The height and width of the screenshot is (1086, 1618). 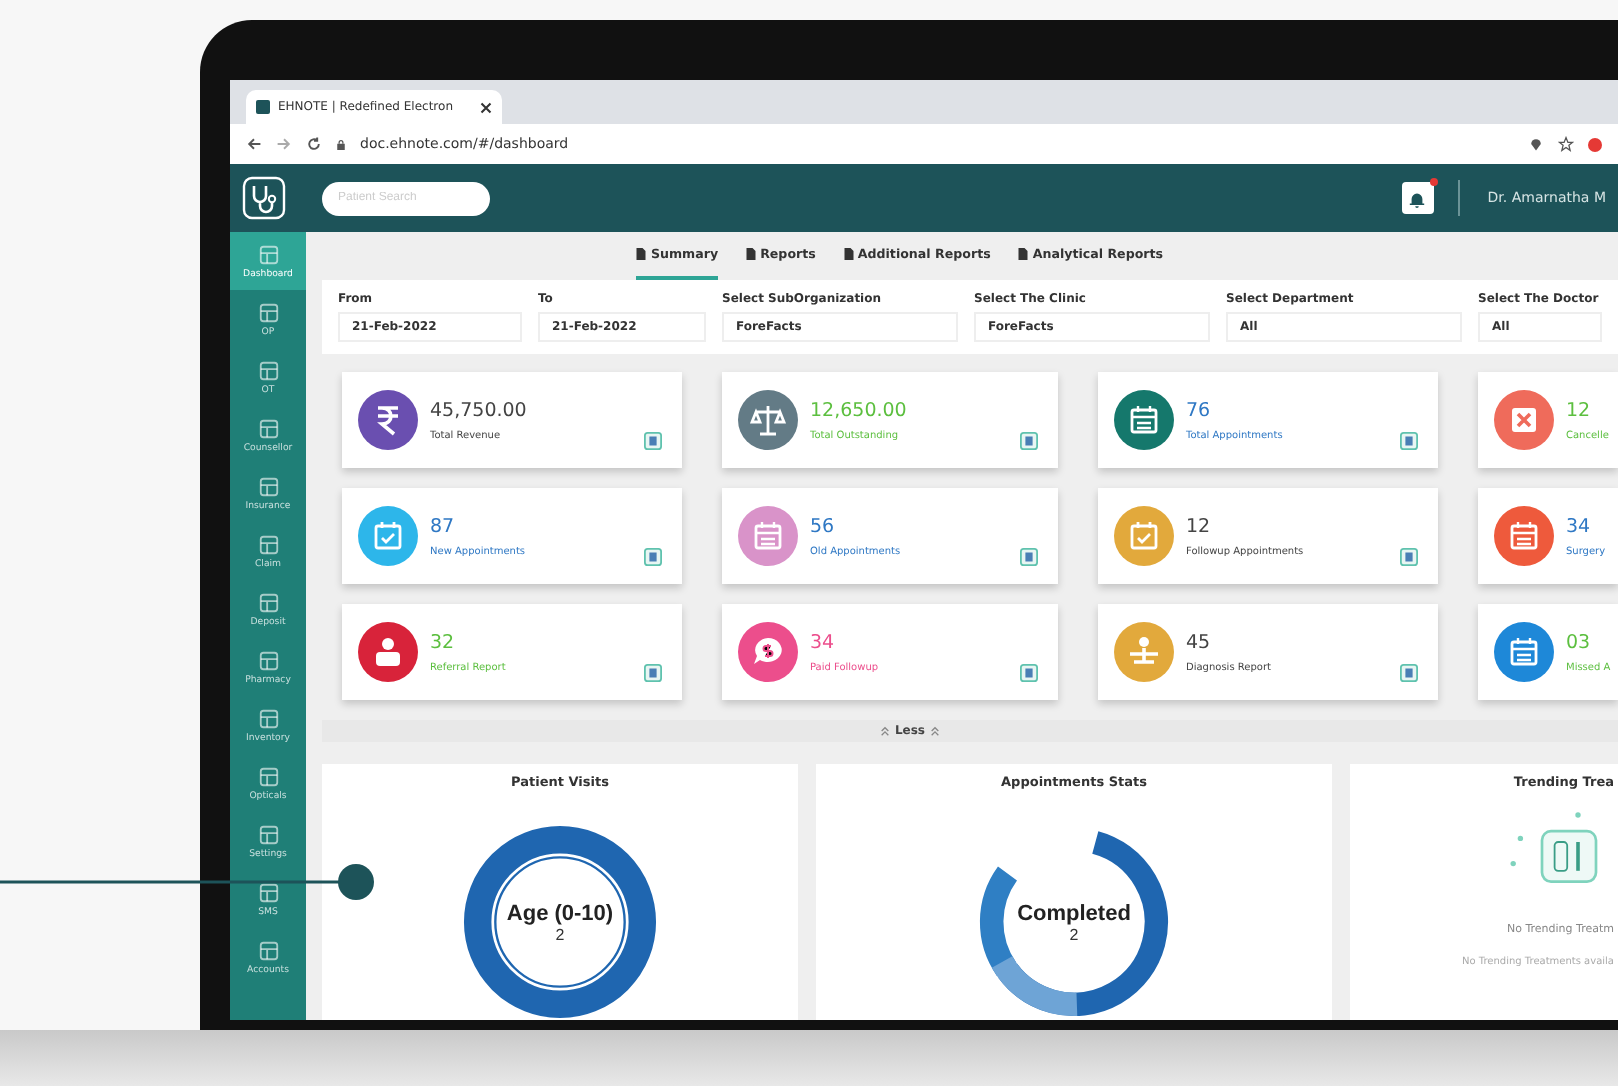 I want to click on donut-center-label: Completed, so click(x=1074, y=913).